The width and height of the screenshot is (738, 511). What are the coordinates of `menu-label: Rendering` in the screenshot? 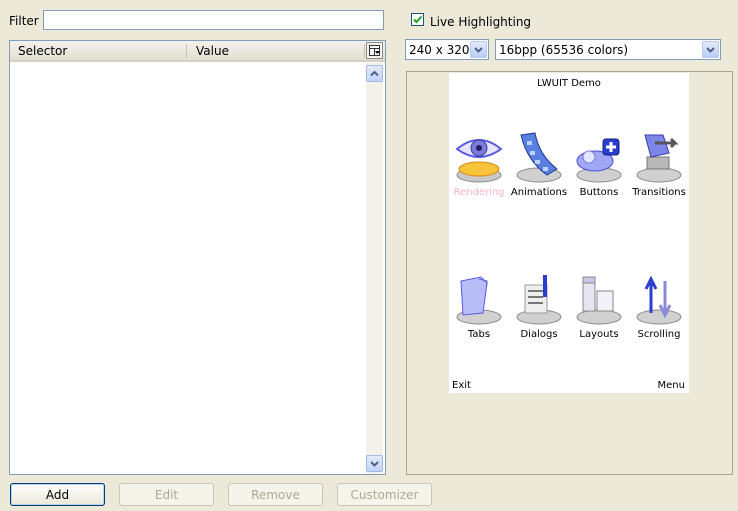 It's located at (479, 192).